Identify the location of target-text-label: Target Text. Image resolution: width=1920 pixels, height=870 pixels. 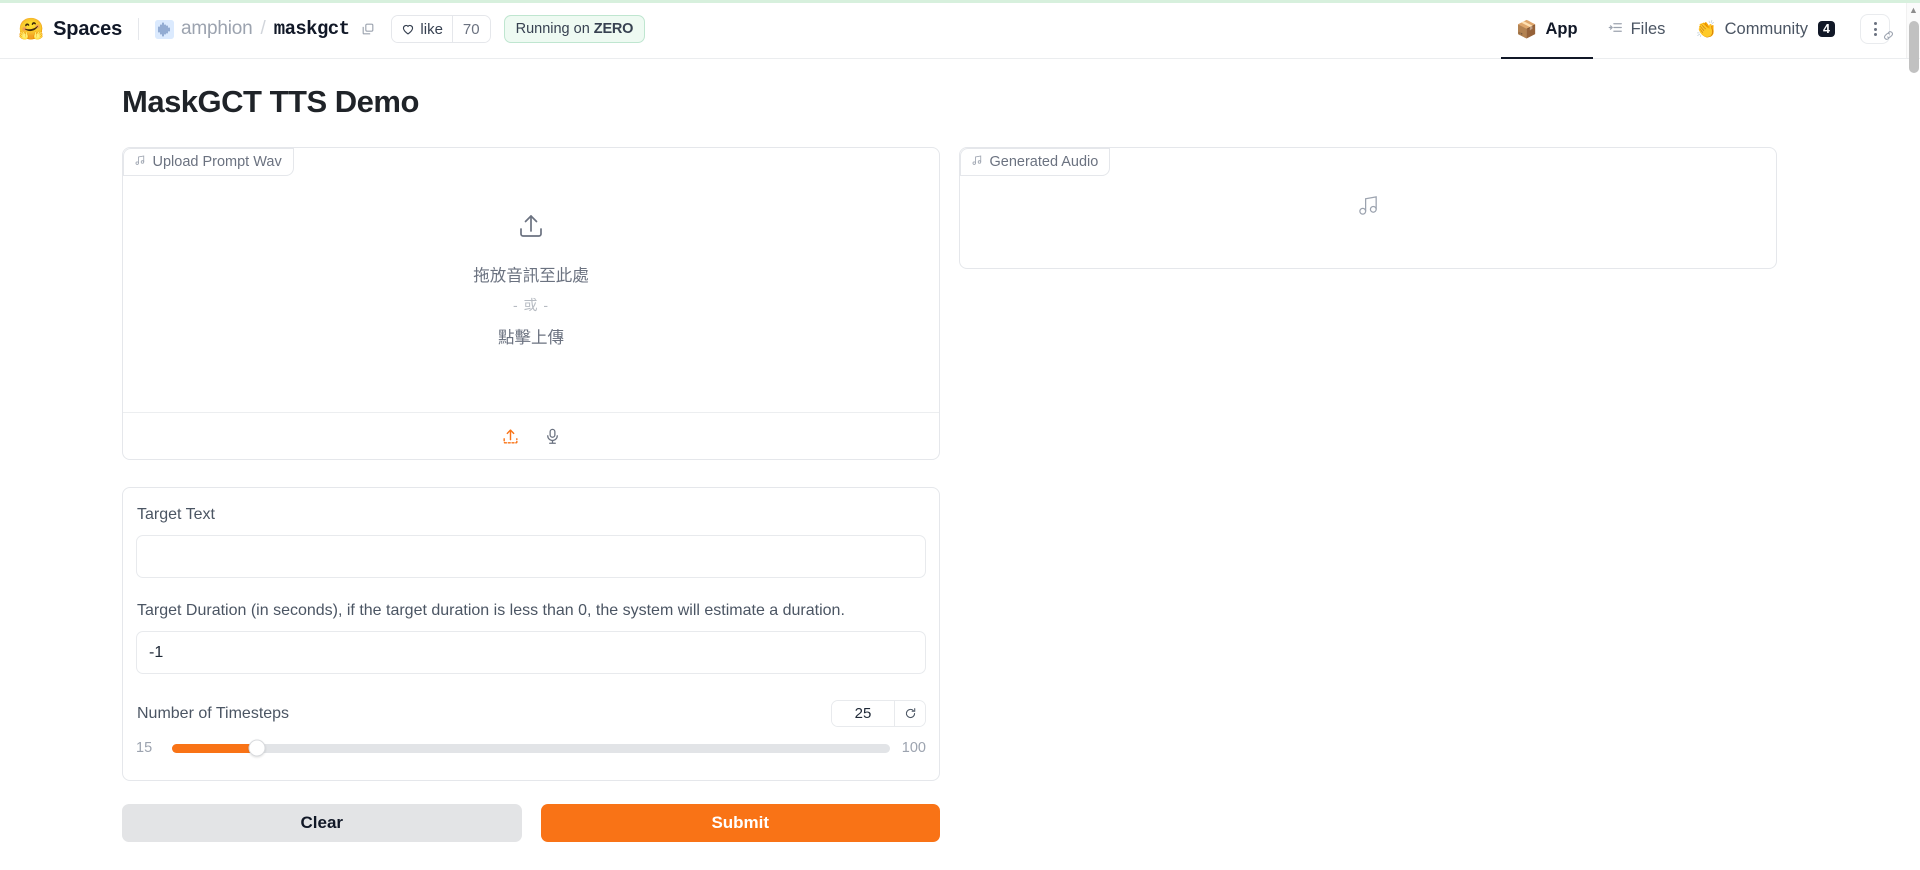
(176, 514).